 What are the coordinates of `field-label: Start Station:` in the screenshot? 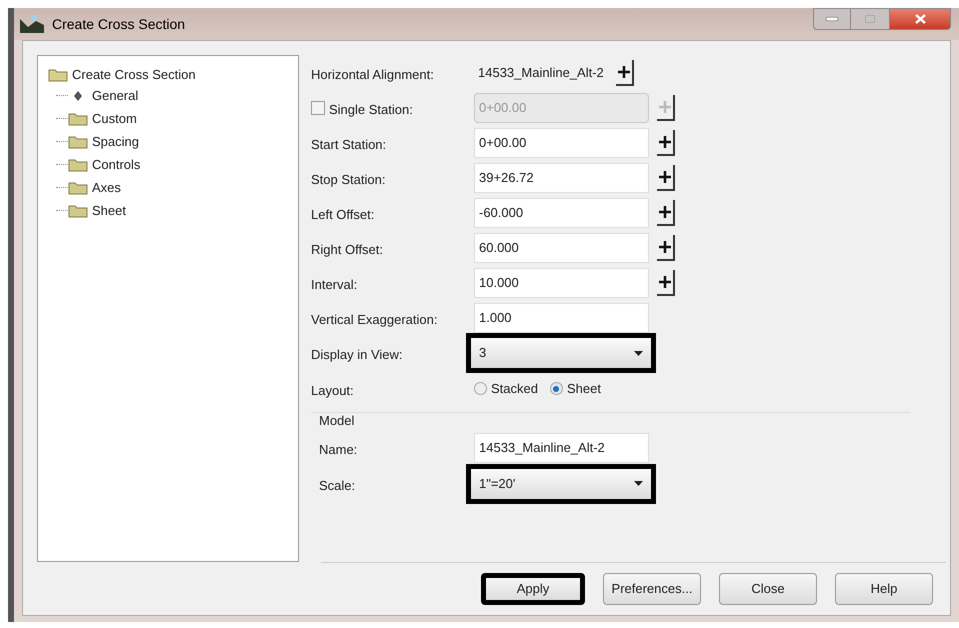 It's located at (348, 145).